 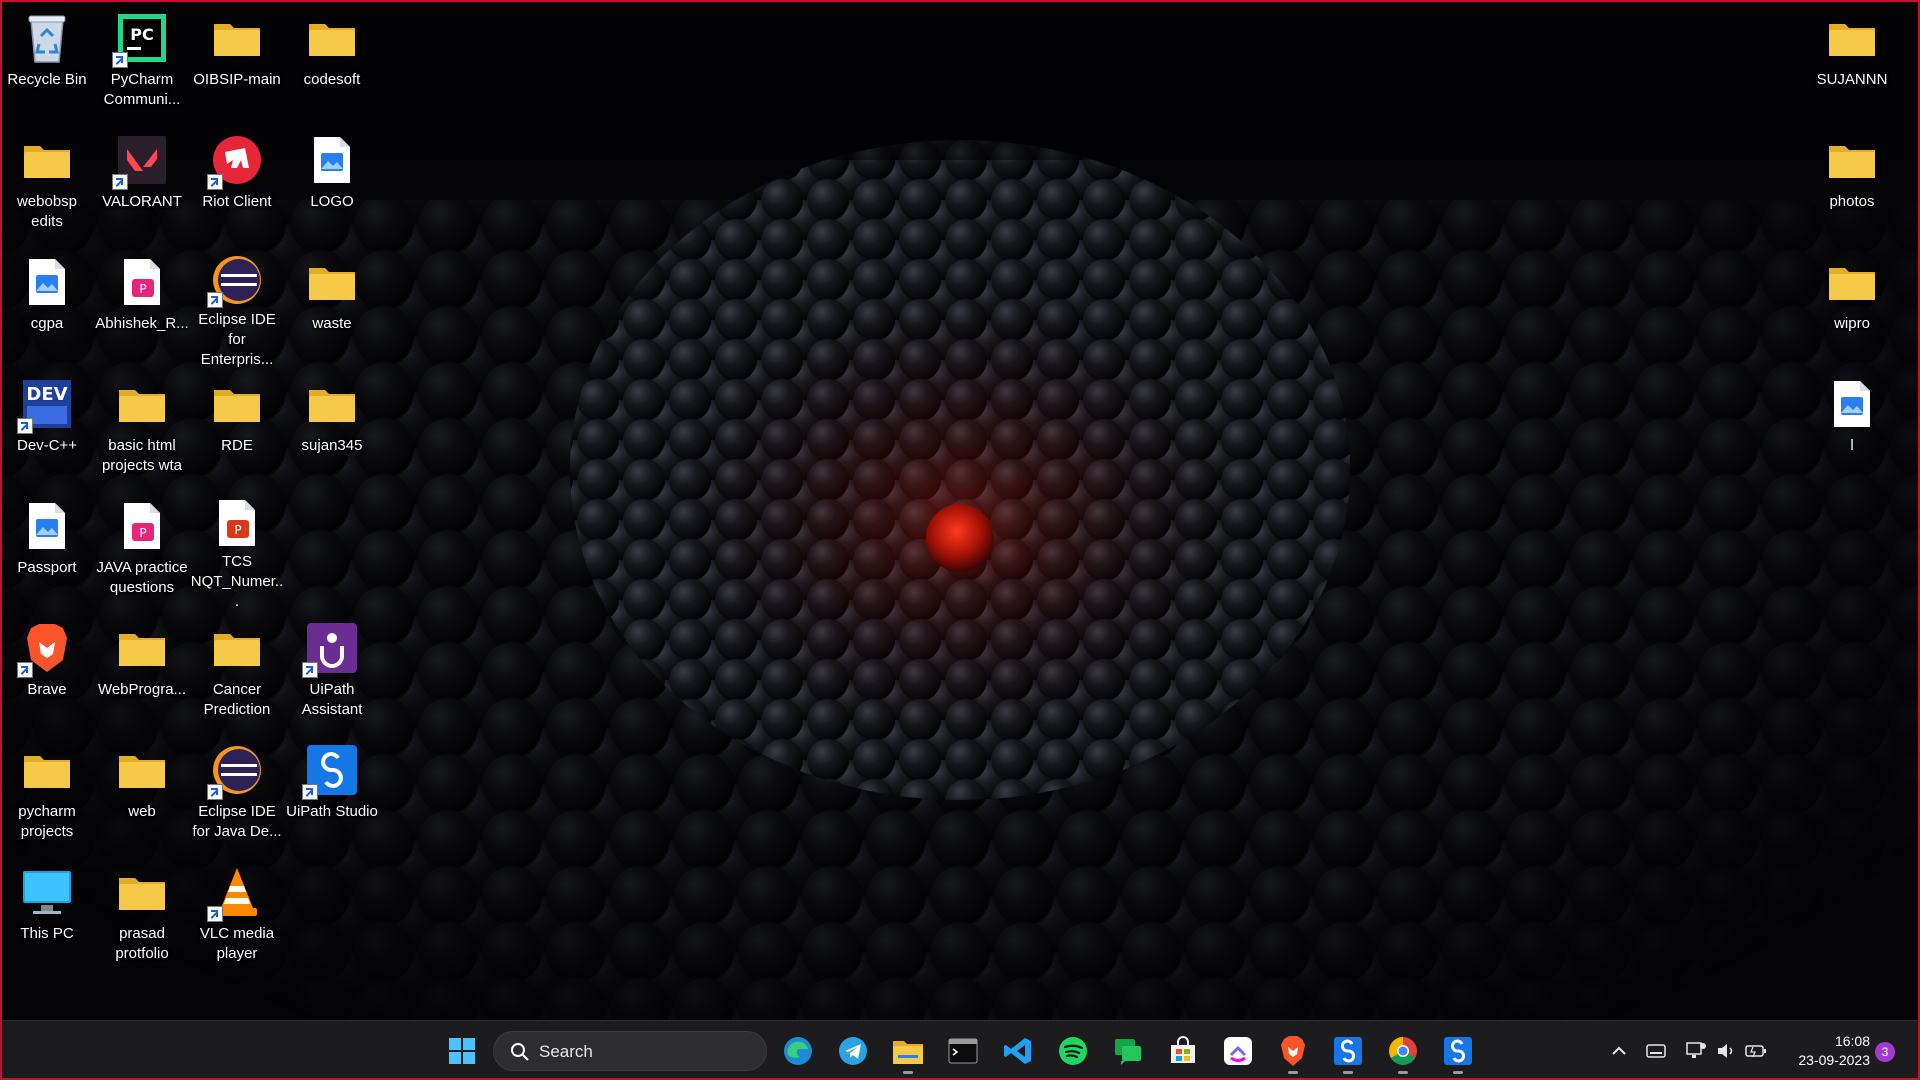 I want to click on desktop-icon-waste: waste, so click(x=332, y=308).